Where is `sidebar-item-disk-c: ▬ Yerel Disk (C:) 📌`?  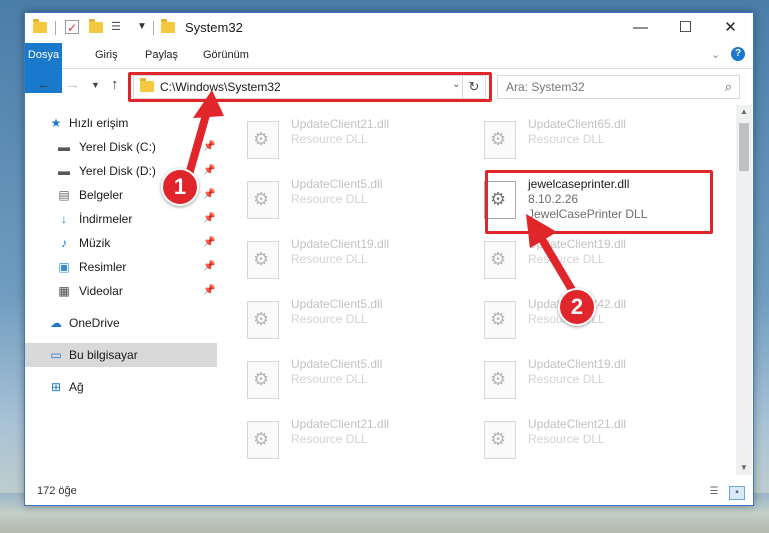 sidebar-item-disk-c: ▬ Yerel Disk (C:) 📌 is located at coordinates (121, 147).